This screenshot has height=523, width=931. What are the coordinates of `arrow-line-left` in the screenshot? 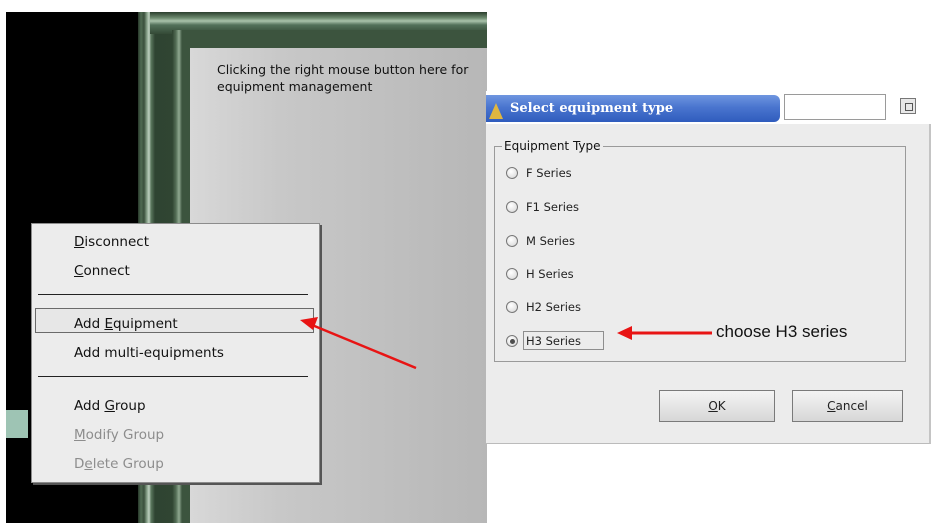 It's located at (364, 346).